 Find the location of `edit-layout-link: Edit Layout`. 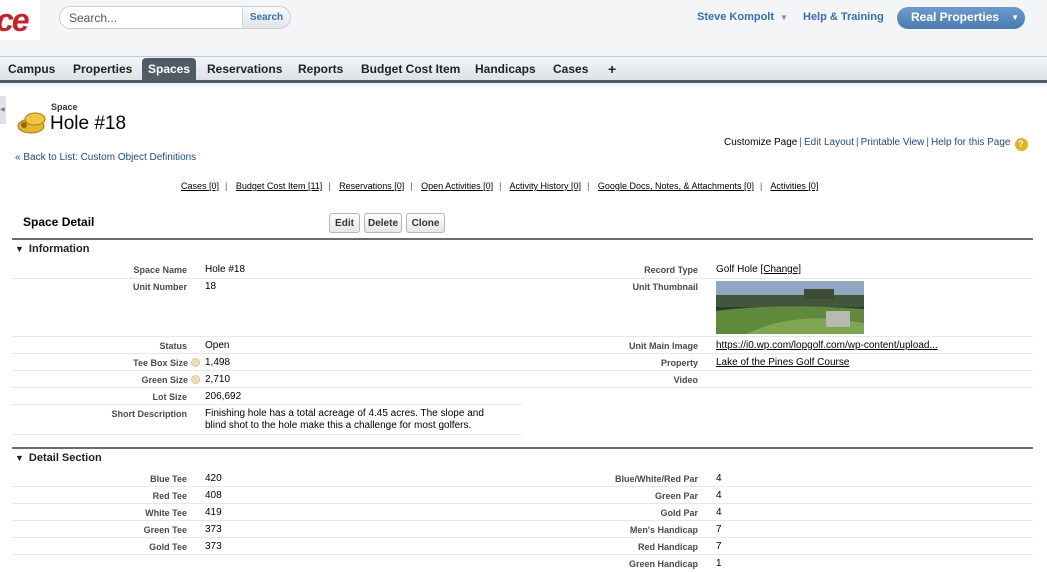

edit-layout-link: Edit Layout is located at coordinates (829, 142).